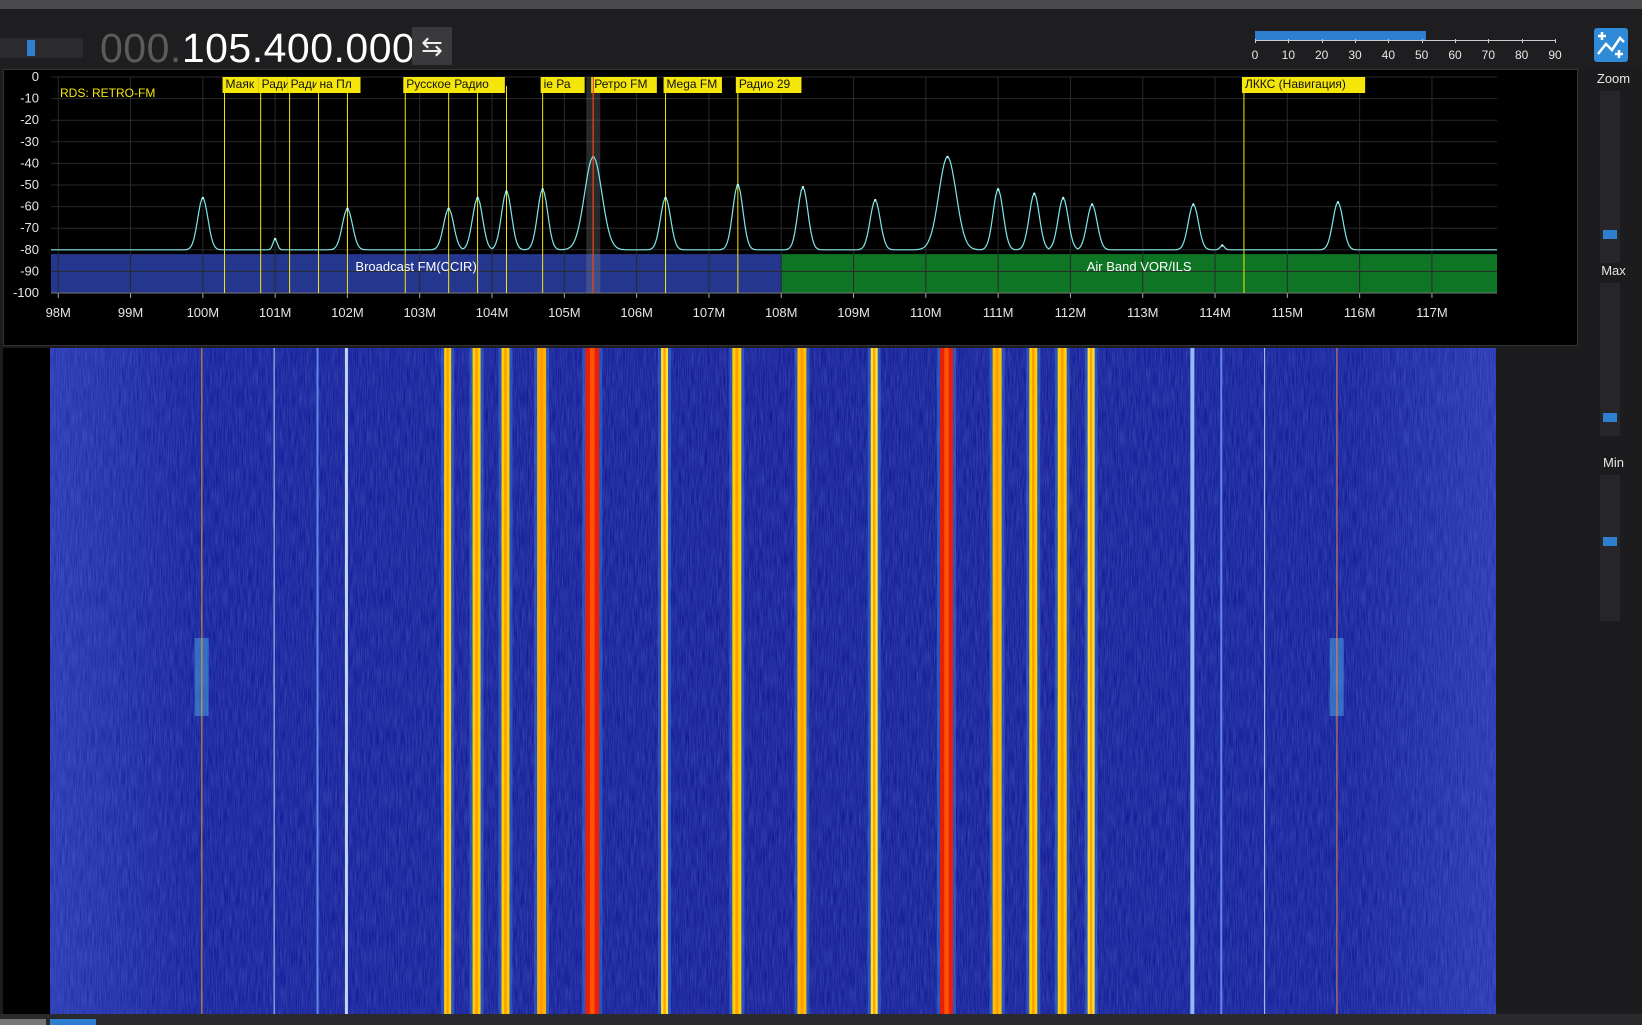 The image size is (1642, 1025). I want to click on snr-tick-label: 90, so click(1555, 55).